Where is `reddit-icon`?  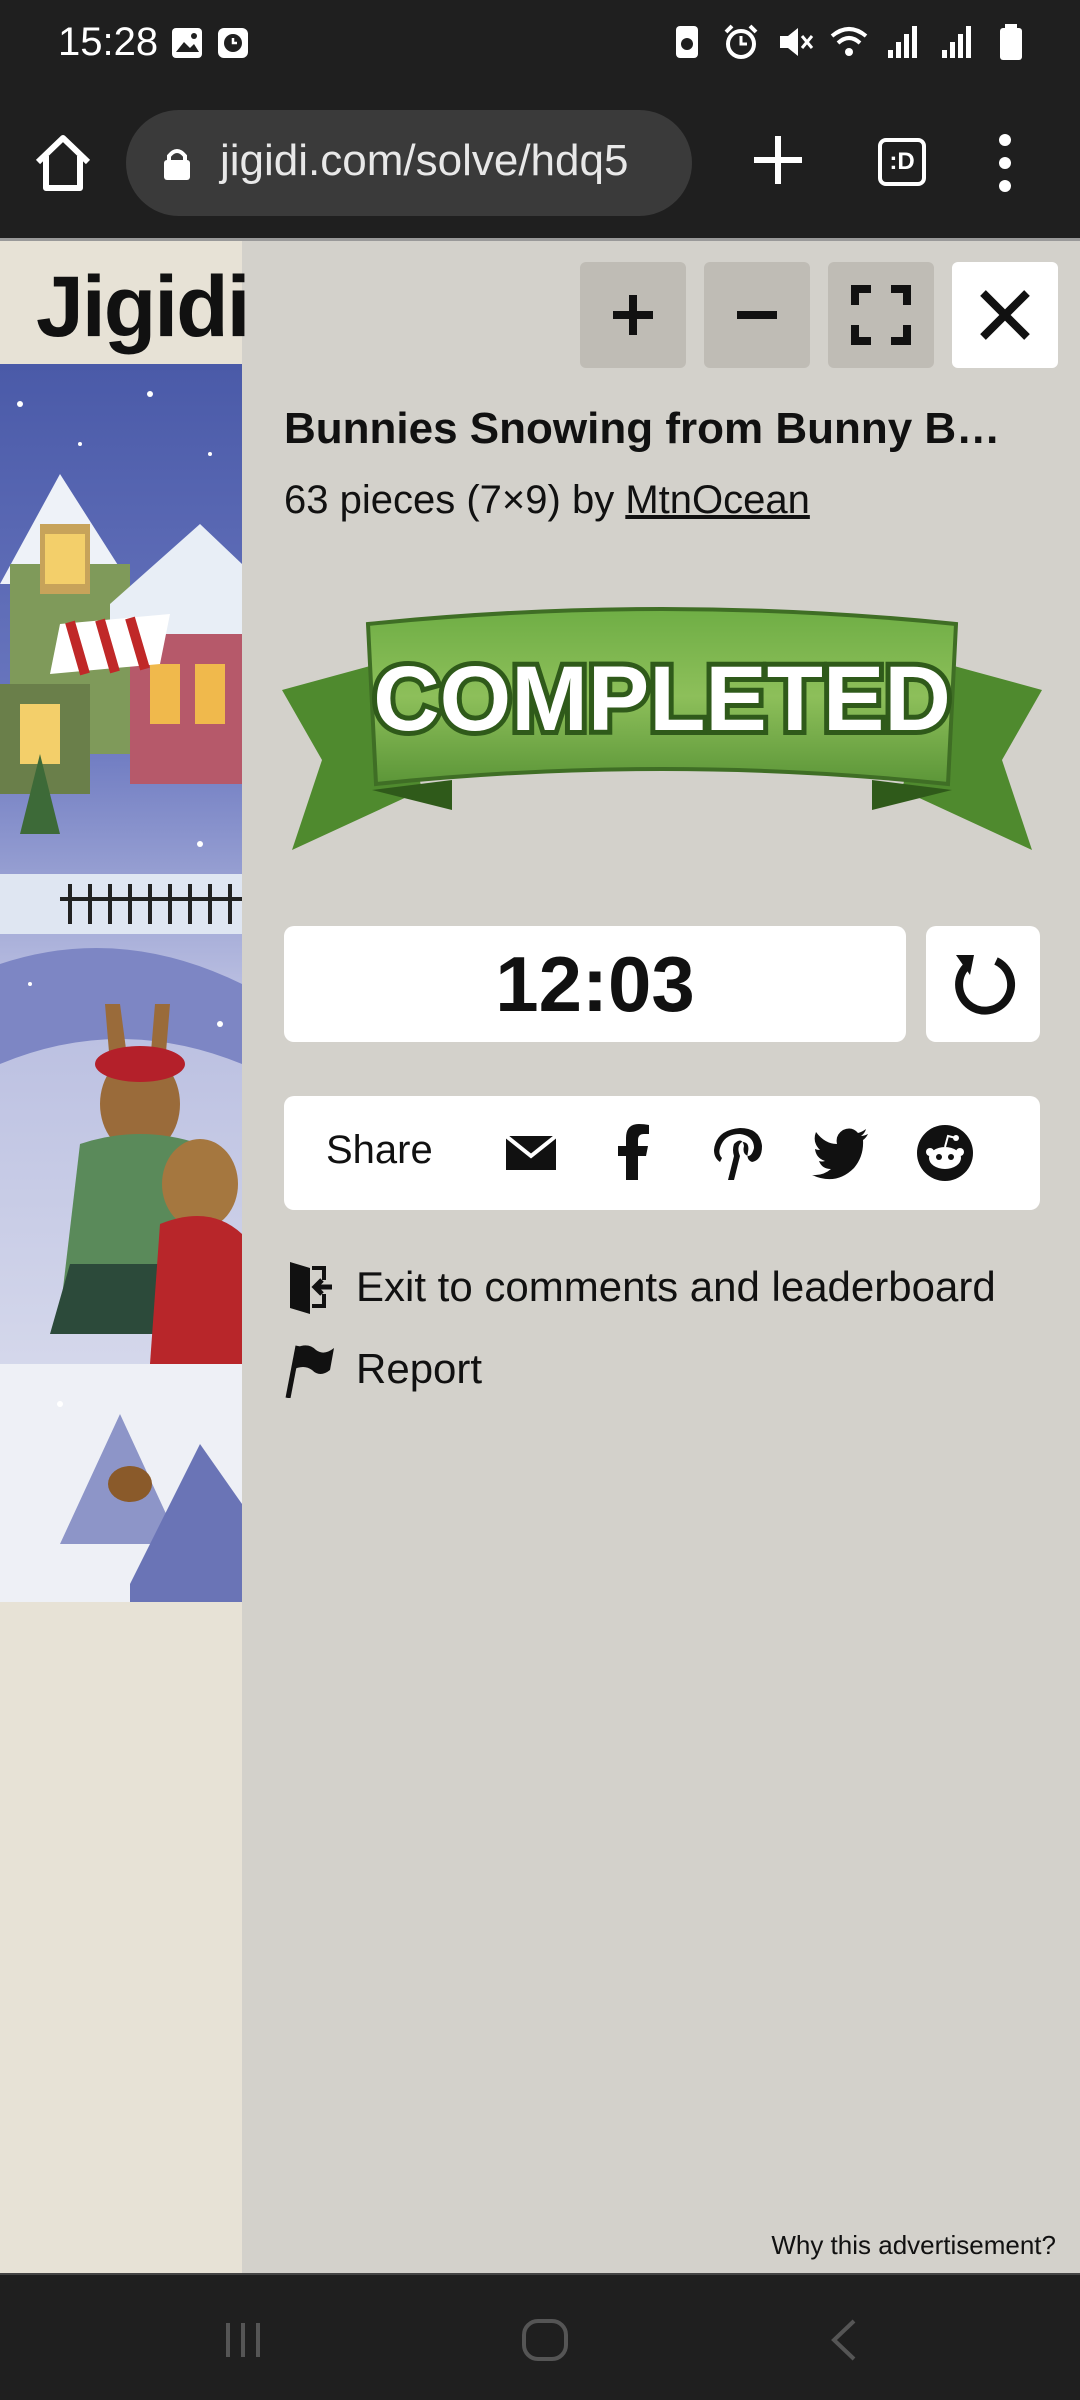 reddit-icon is located at coordinates (945, 1153).